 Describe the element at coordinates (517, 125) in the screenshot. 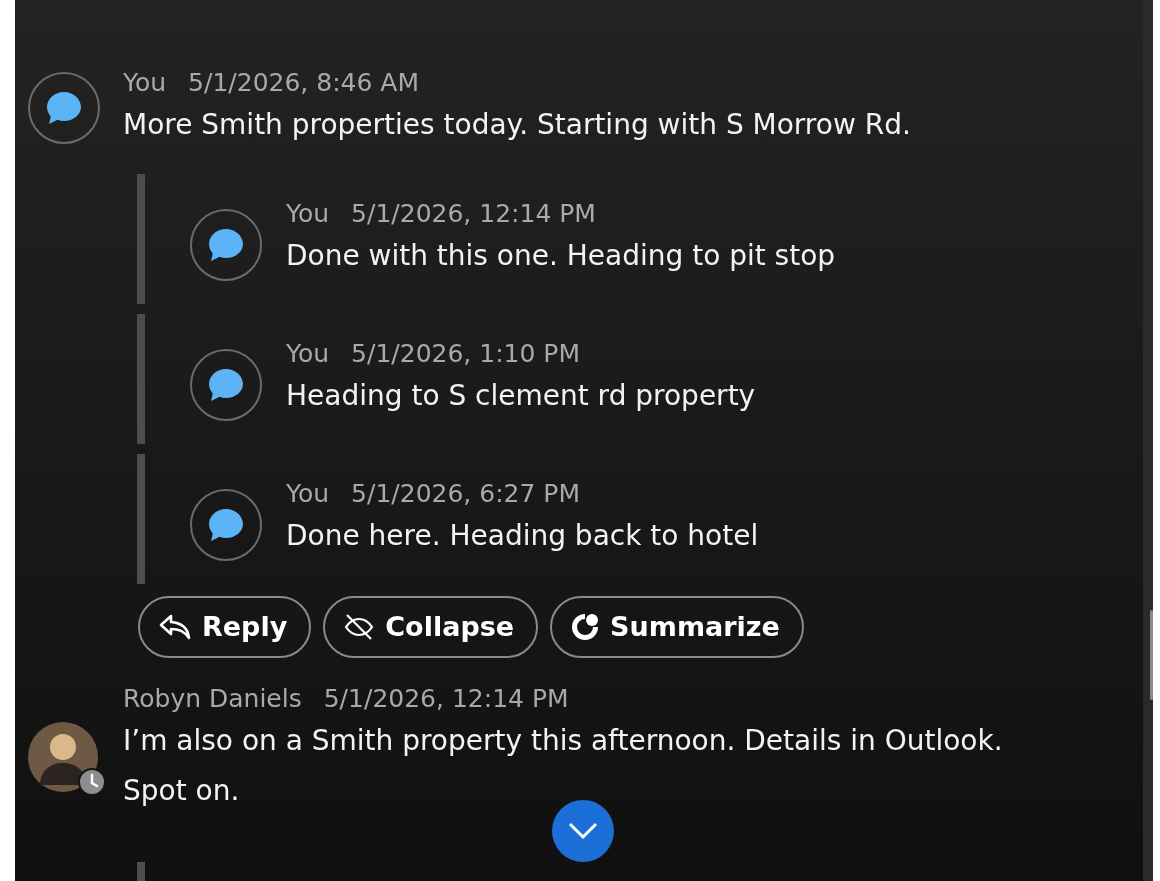

I see `message-text: More Smith properties today. Starting with S Morrow Rd.` at that location.